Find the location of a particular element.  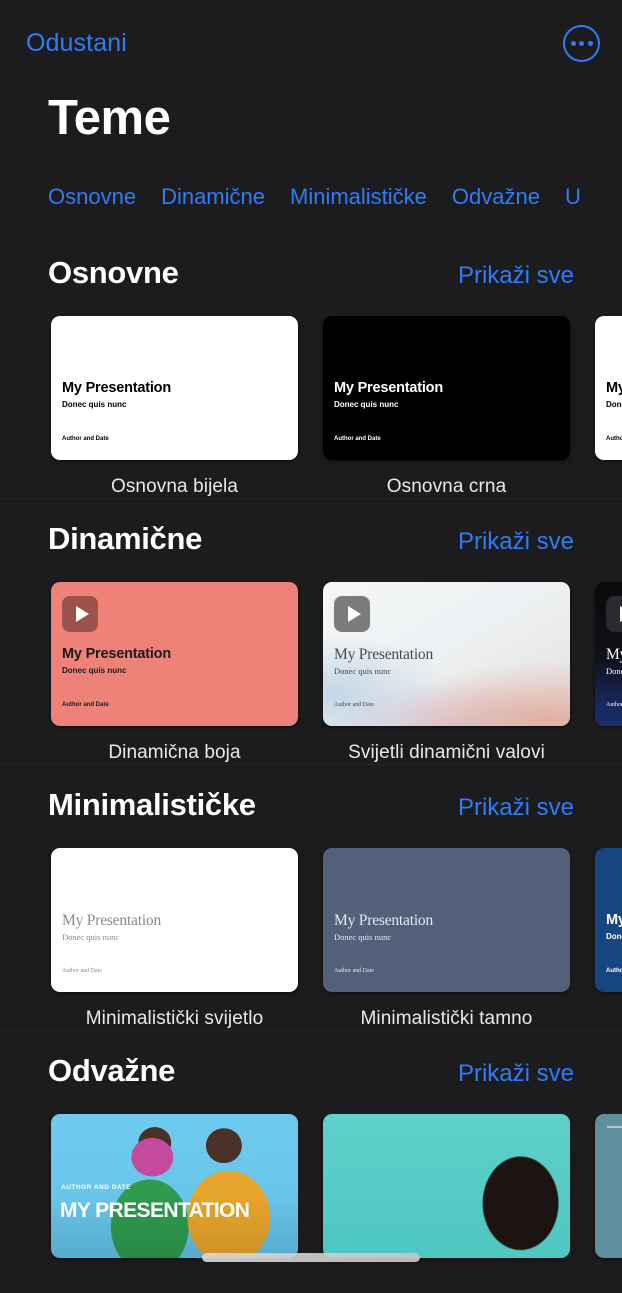

theme-card: AUTHOR AND DATE MY PRESENTATION is located at coordinates (174, 1194).